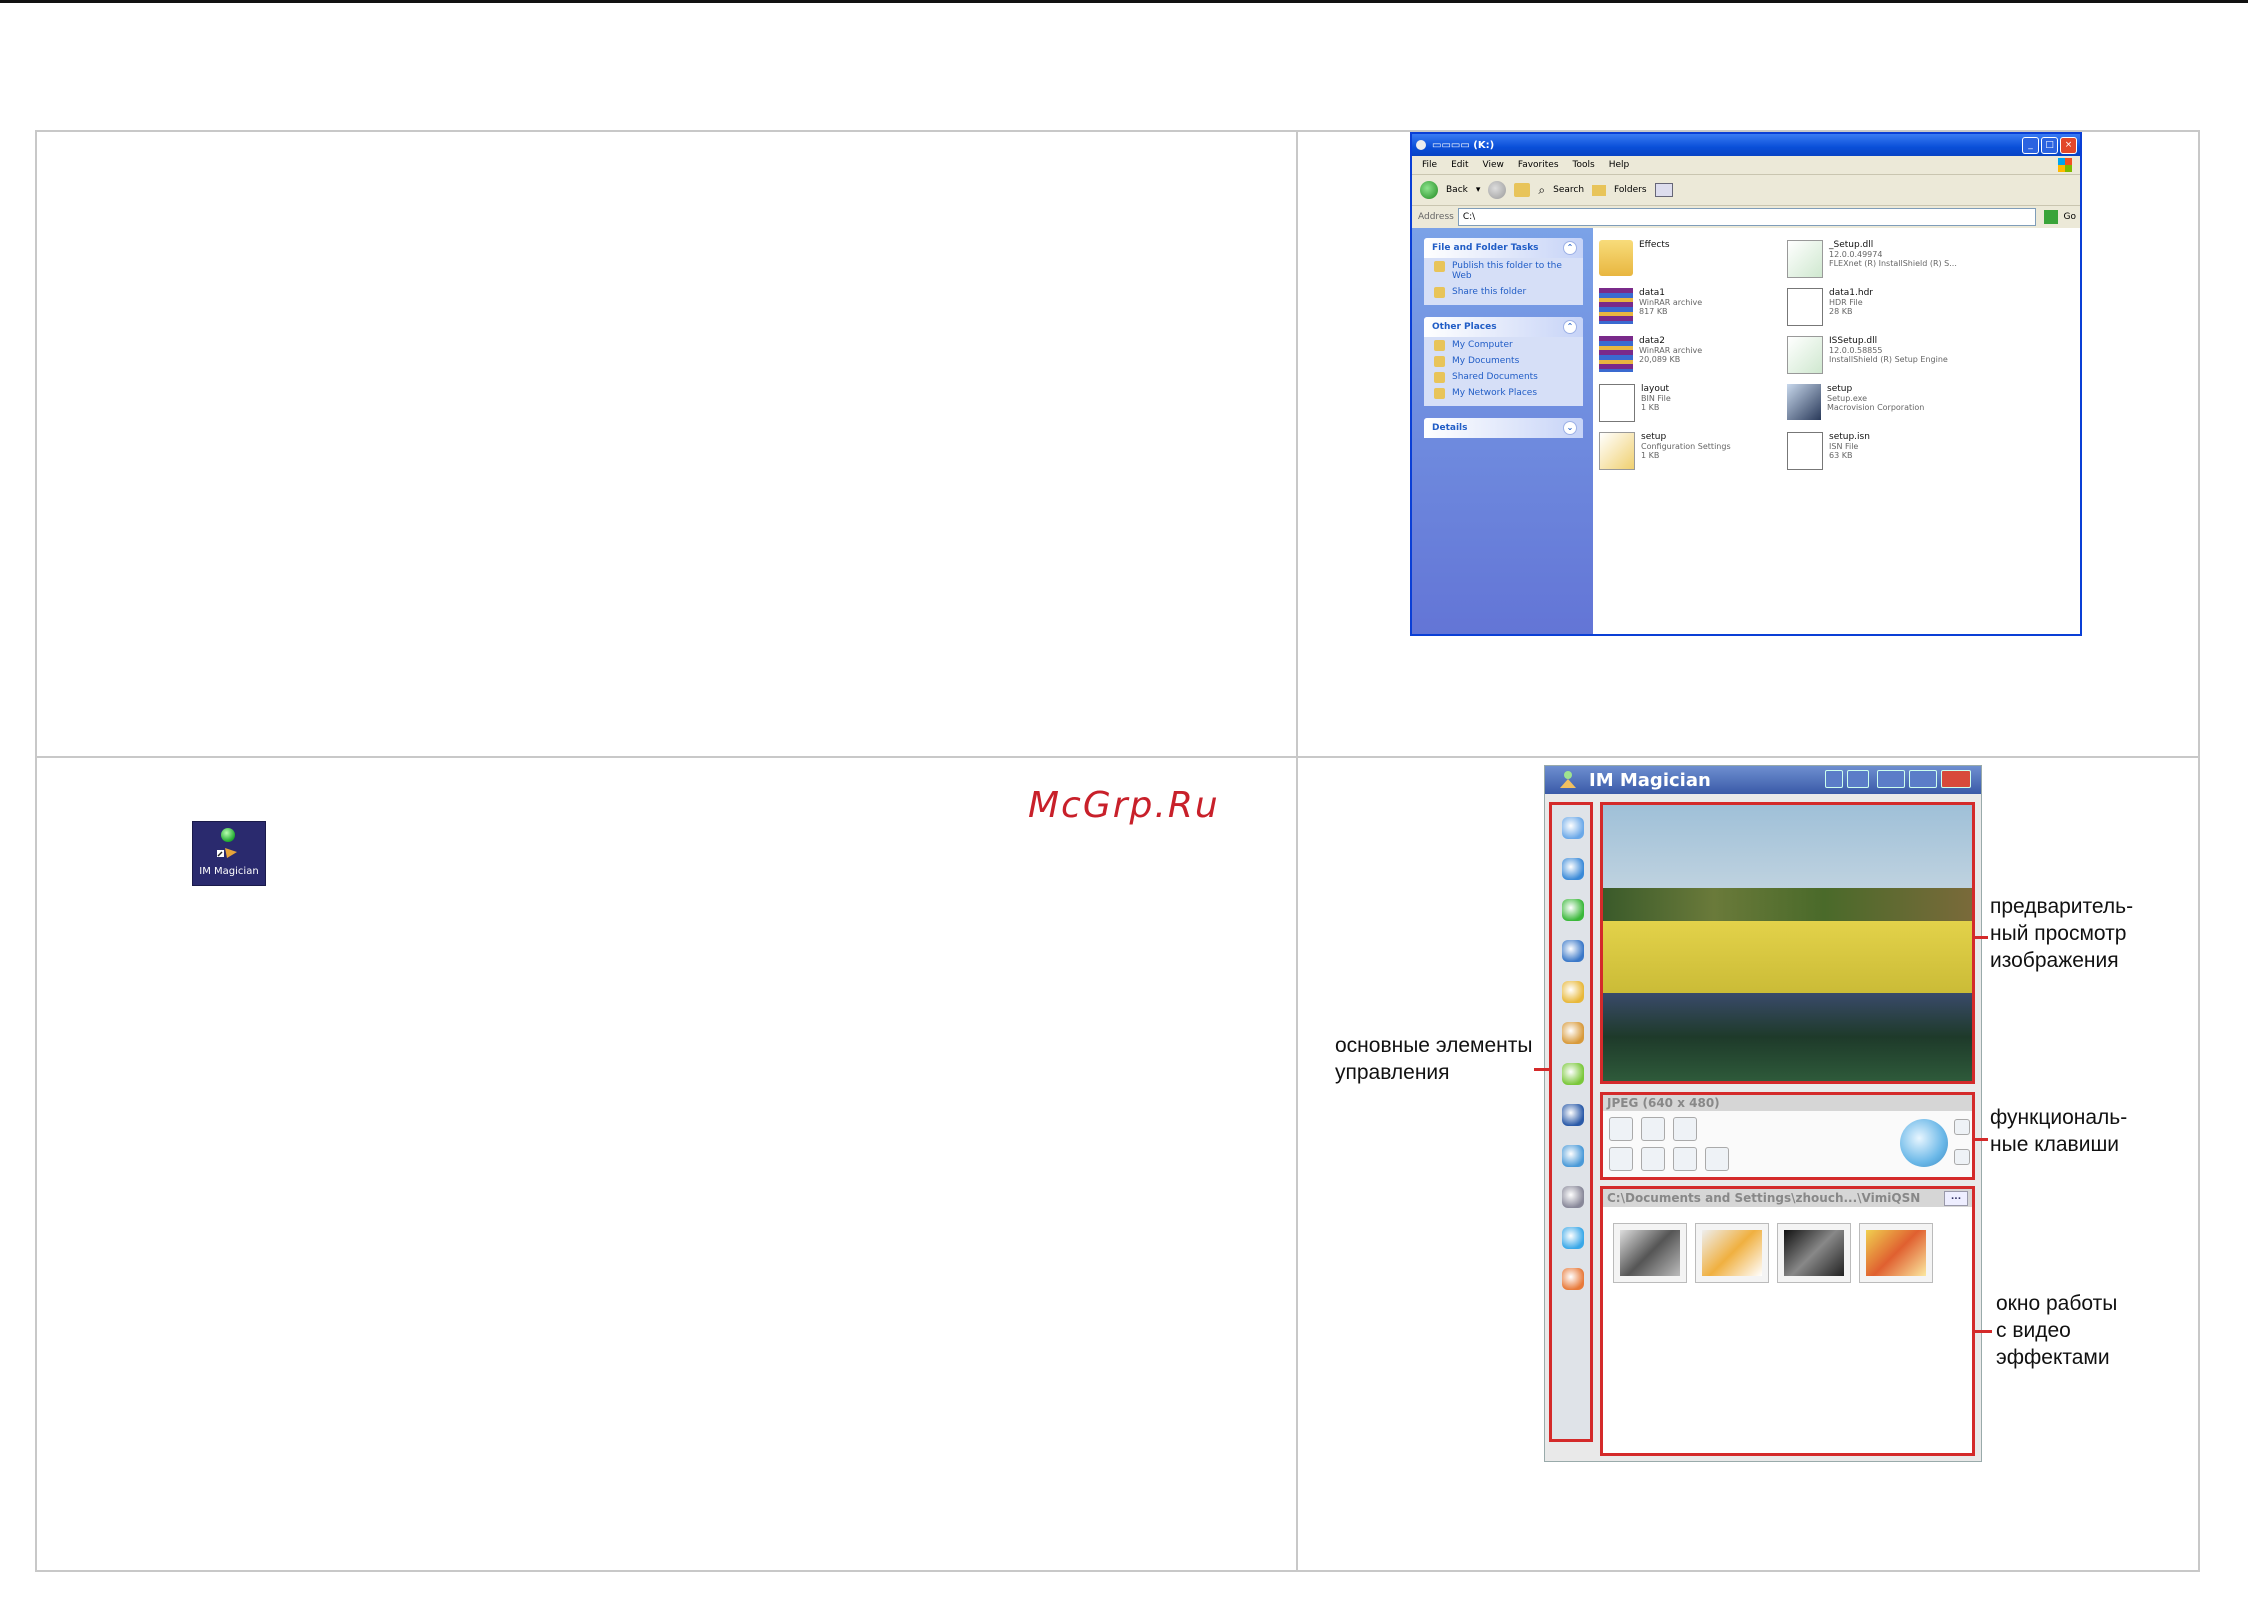  Describe the element at coordinates (1630, 190) in the screenshot. I see `folders-button: Folders` at that location.